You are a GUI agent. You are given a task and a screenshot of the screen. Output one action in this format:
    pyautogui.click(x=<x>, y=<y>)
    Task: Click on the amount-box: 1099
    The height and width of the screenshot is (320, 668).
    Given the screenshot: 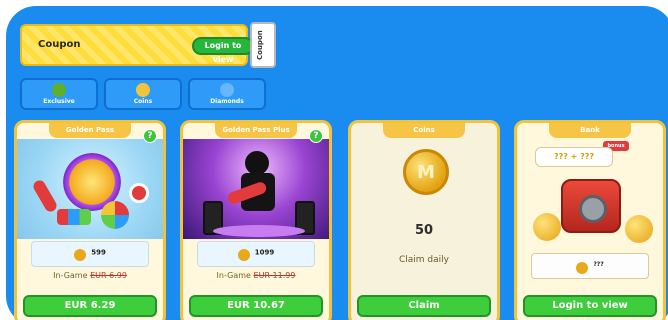 What is the action you would take?
    pyautogui.click(x=256, y=254)
    